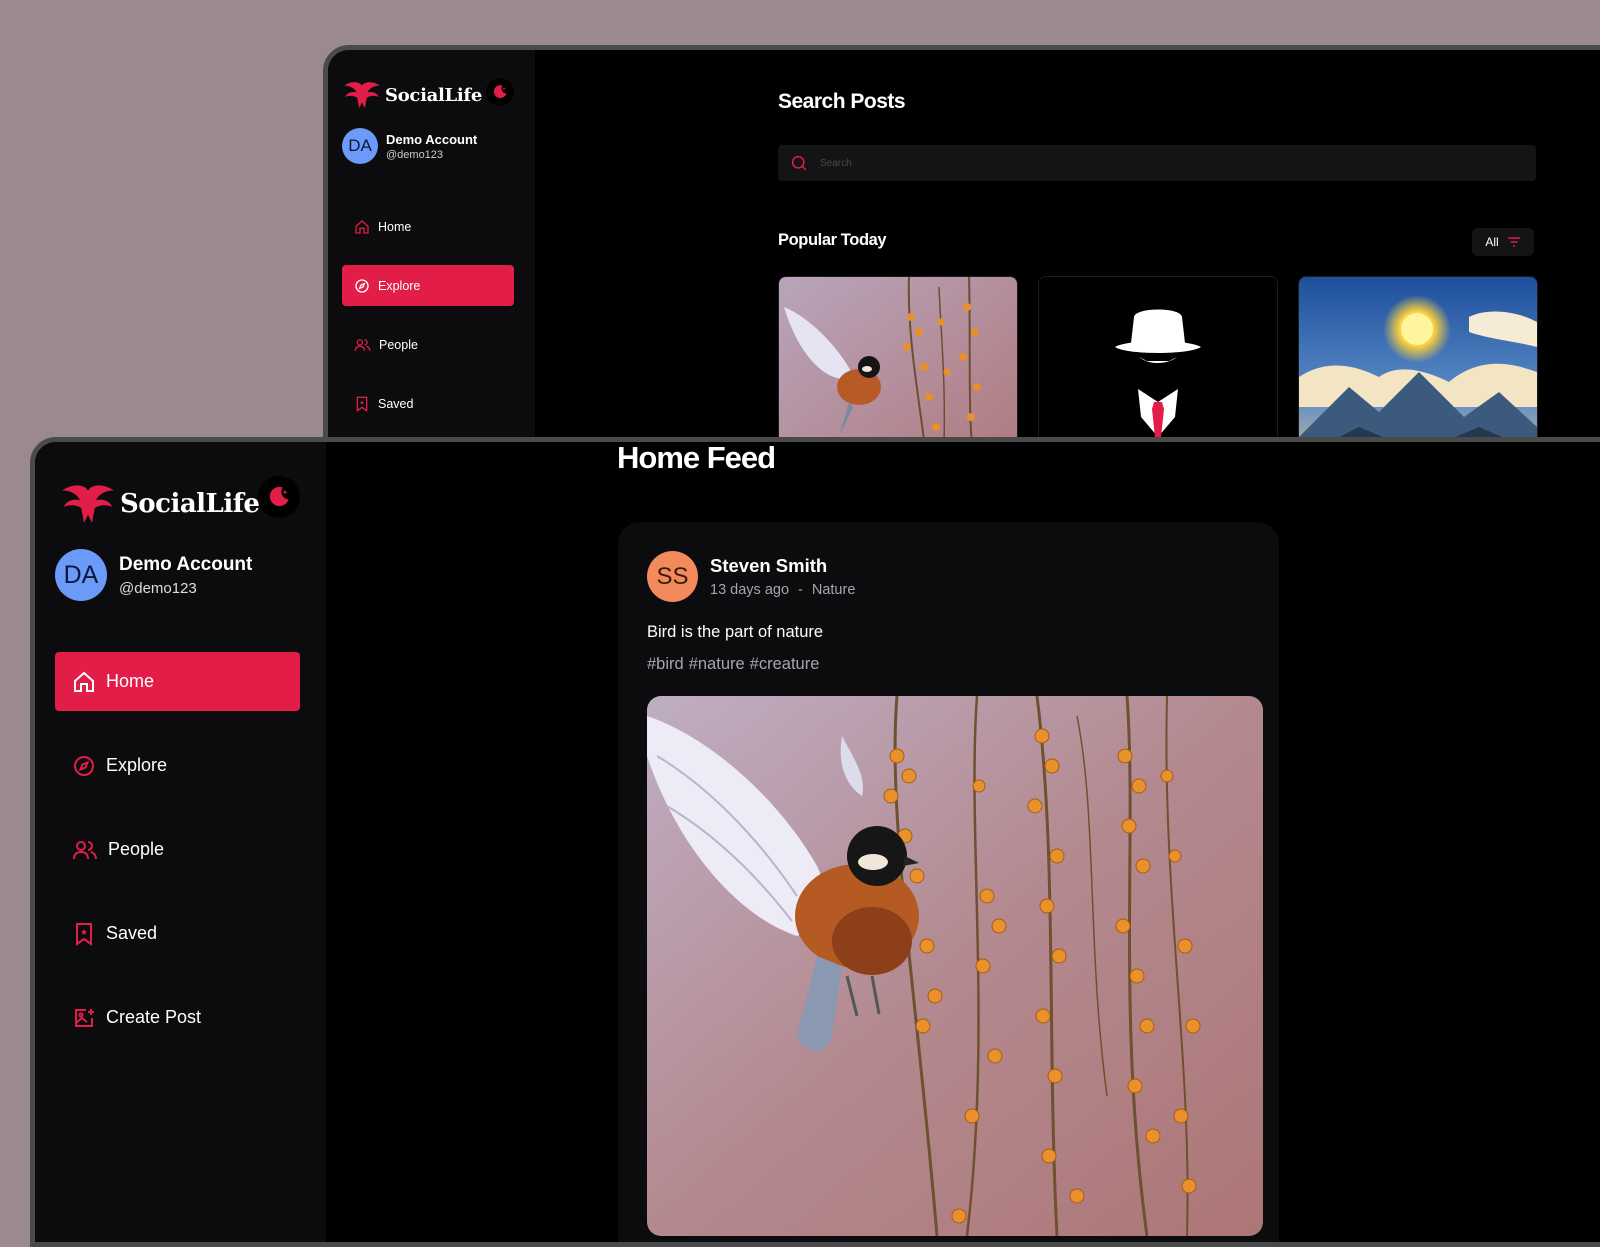 This screenshot has width=1600, height=1247. I want to click on hashtag: #creature, so click(785, 664).